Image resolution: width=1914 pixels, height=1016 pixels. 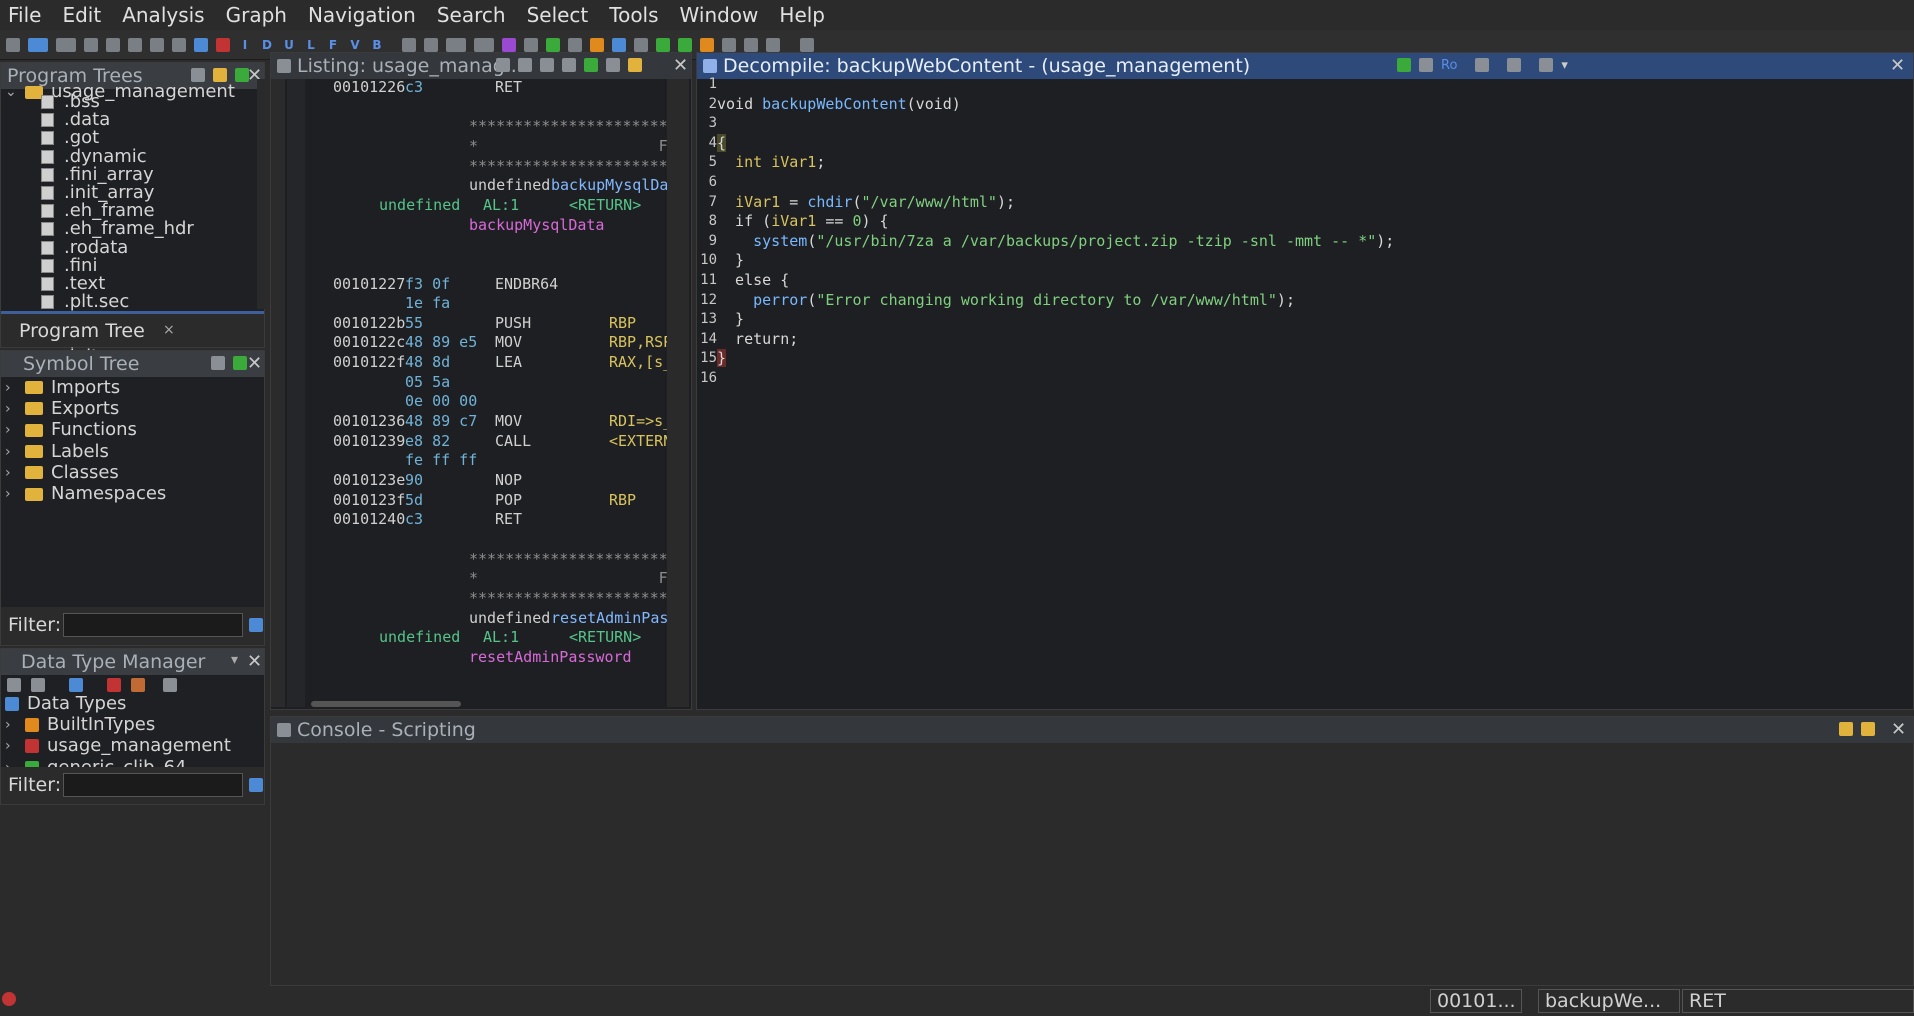 I want to click on symbol-tree-item: › Exports, so click(x=130, y=408).